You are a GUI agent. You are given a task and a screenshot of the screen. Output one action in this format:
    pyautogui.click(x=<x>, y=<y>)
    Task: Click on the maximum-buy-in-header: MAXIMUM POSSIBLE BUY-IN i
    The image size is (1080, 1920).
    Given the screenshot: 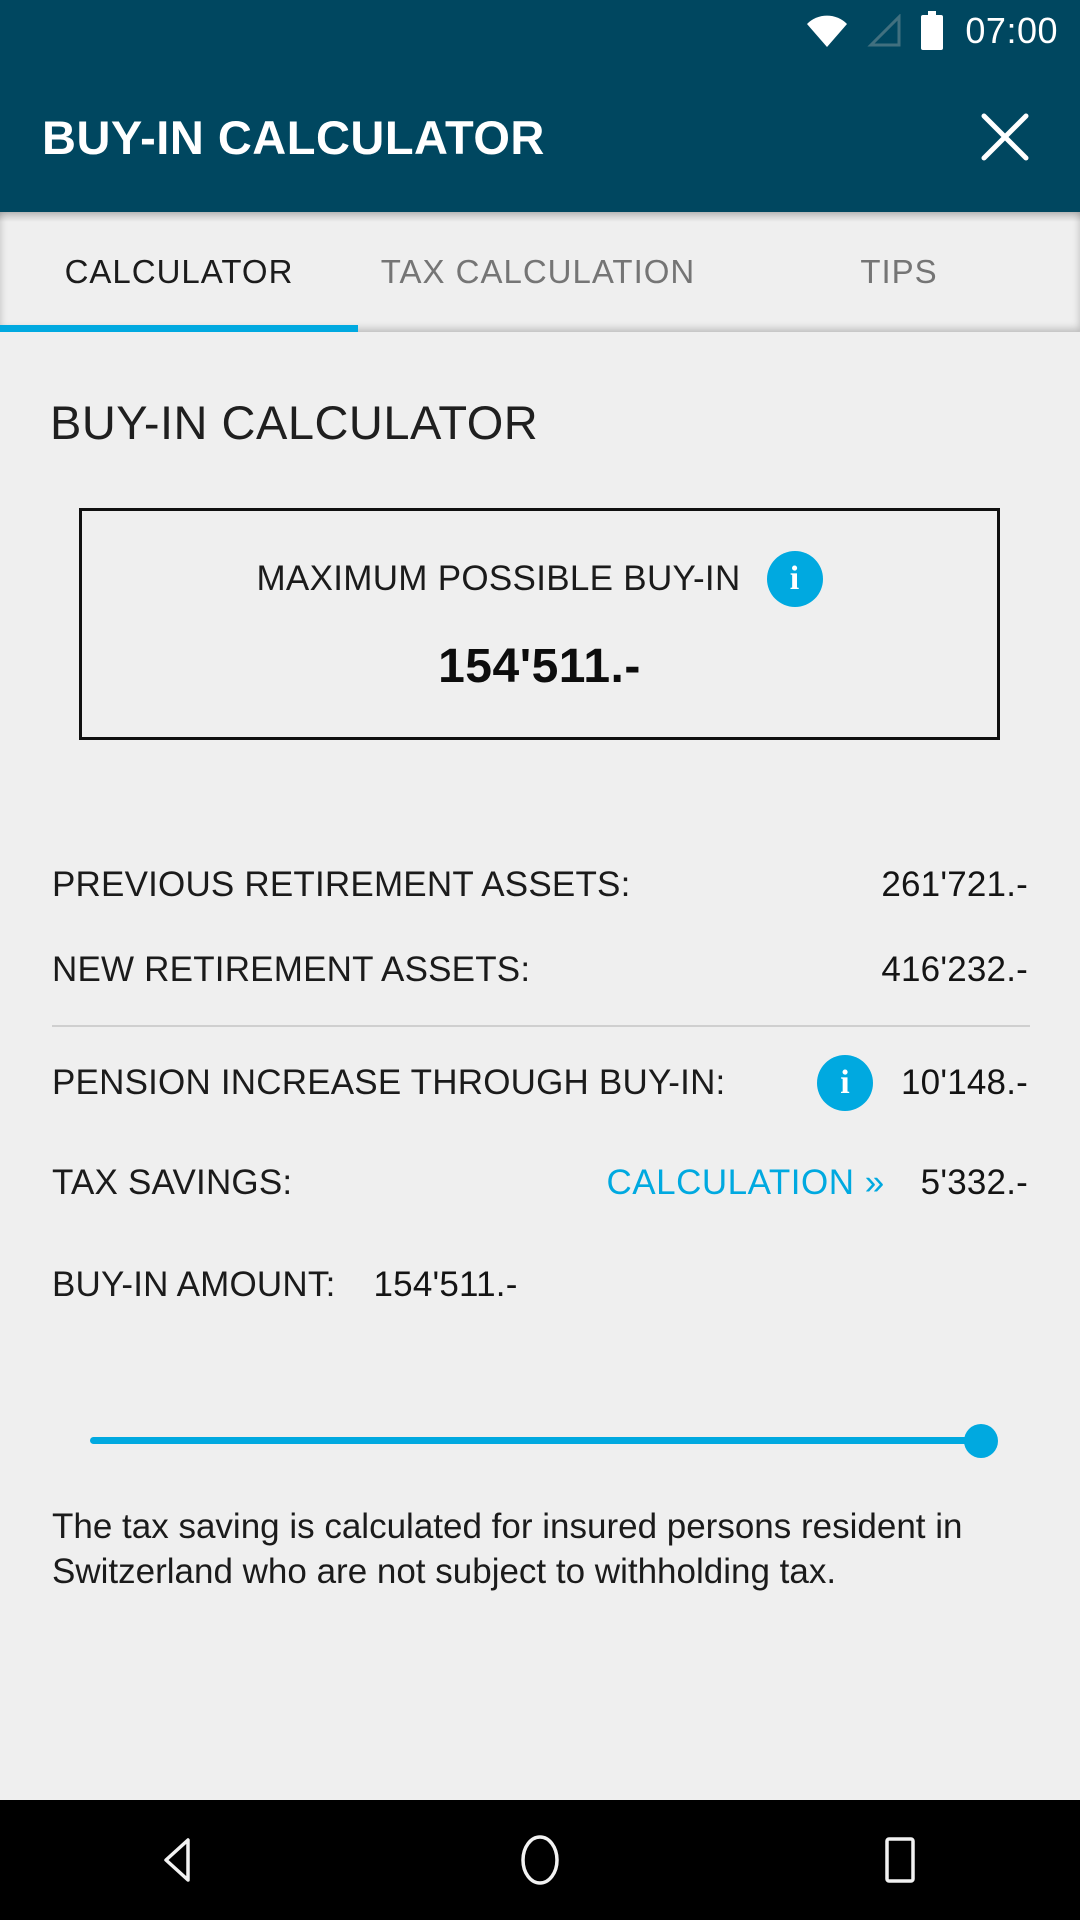 What is the action you would take?
    pyautogui.click(x=539, y=579)
    